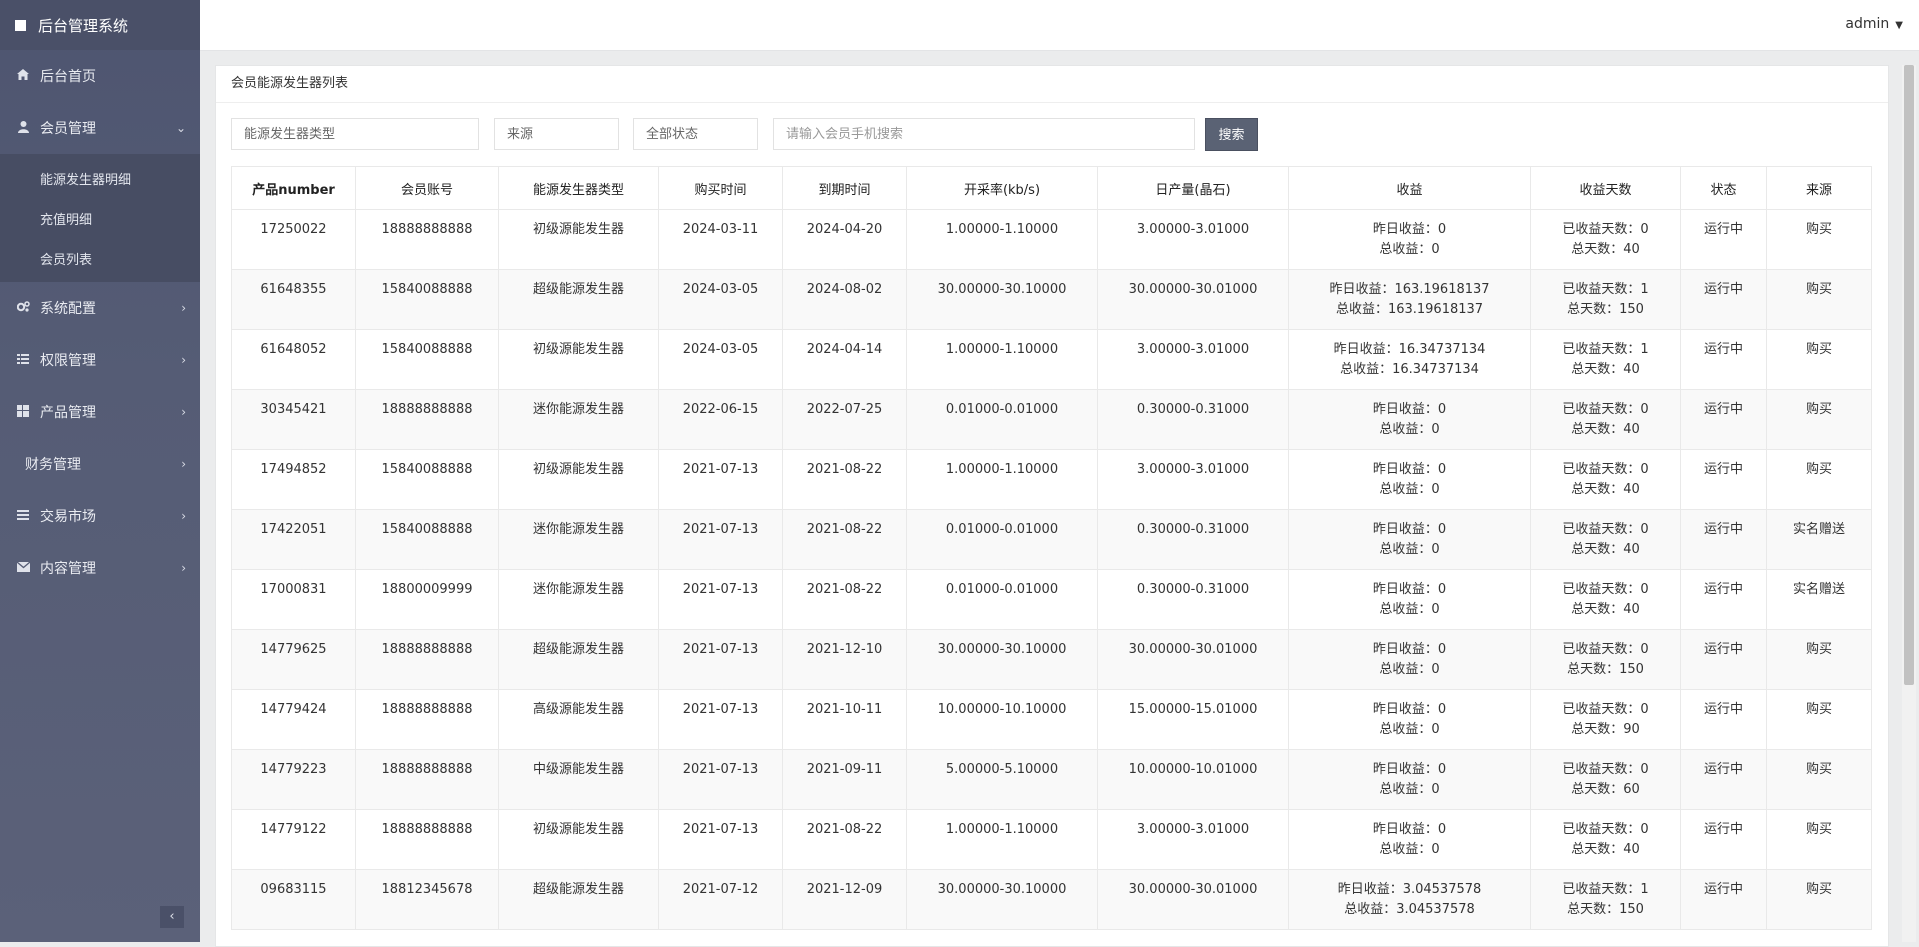  Describe the element at coordinates (293, 239) in the screenshot. I see `cell-product-number: 17250022` at that location.